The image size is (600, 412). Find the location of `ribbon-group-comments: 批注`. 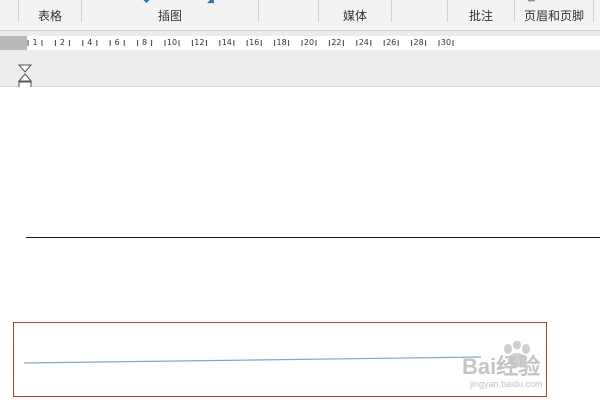

ribbon-group-comments: 批注 is located at coordinates (481, 15).